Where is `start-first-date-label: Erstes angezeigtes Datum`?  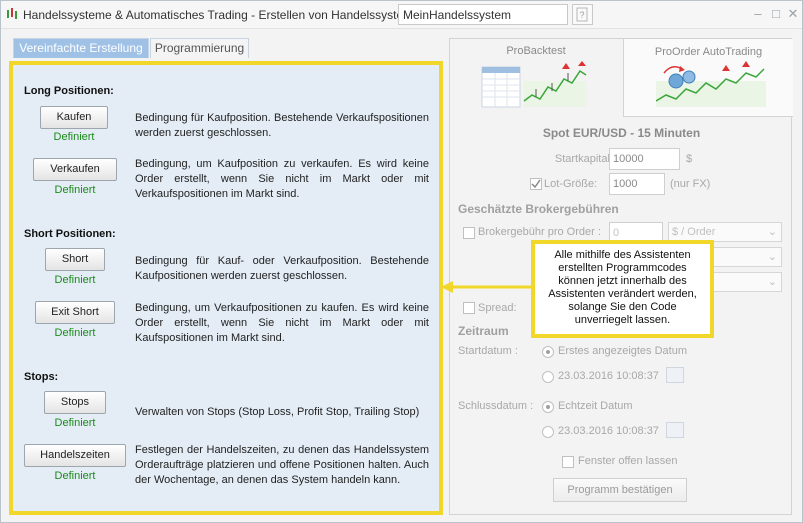
start-first-date-label: Erstes angezeigtes Datum is located at coordinates (623, 351).